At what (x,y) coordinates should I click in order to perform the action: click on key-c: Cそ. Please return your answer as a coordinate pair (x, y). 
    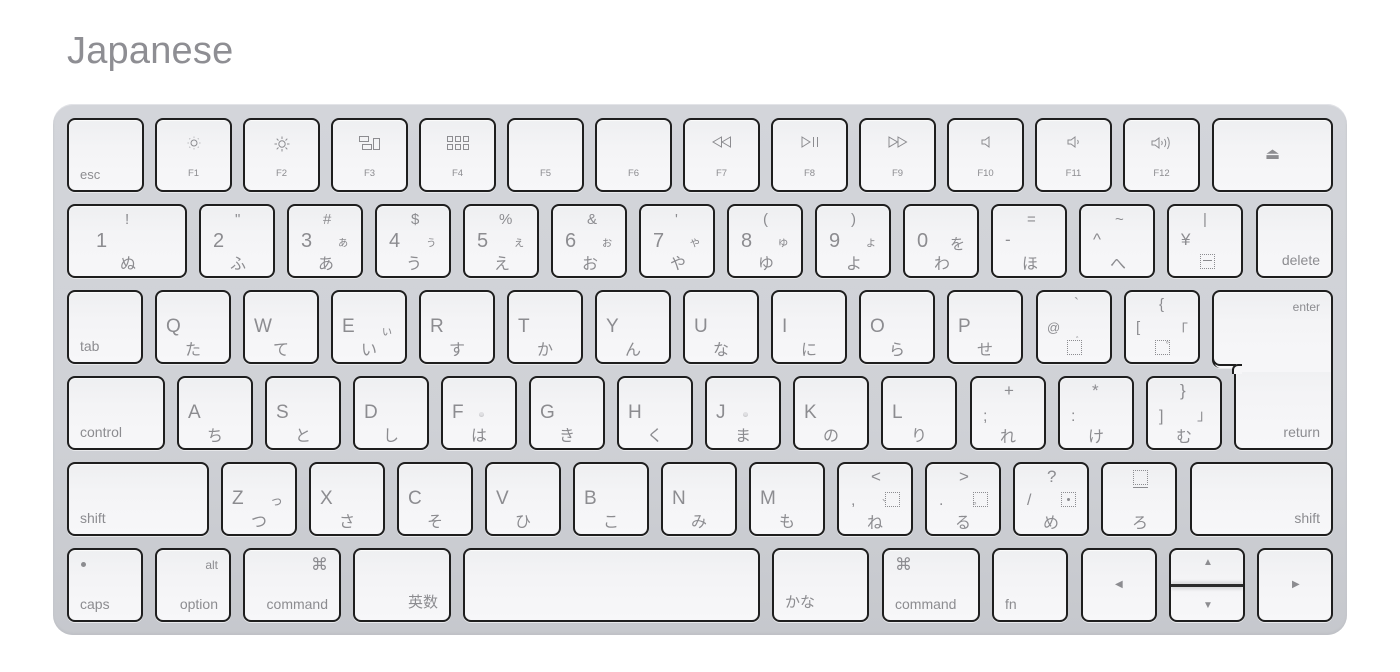
    Looking at the image, I should click on (435, 499).